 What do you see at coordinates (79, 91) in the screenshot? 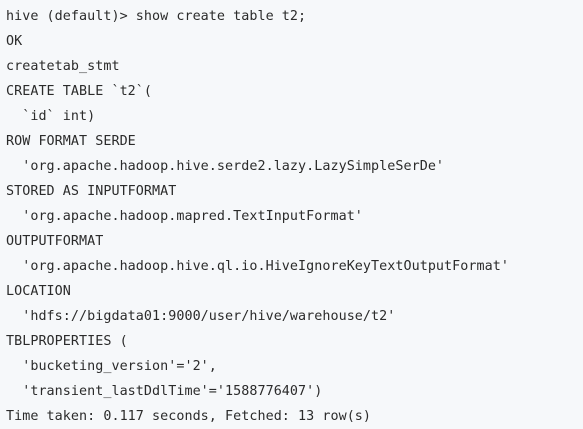
I see `ddl-line: CREATE TABLE `t2`(` at bounding box center [79, 91].